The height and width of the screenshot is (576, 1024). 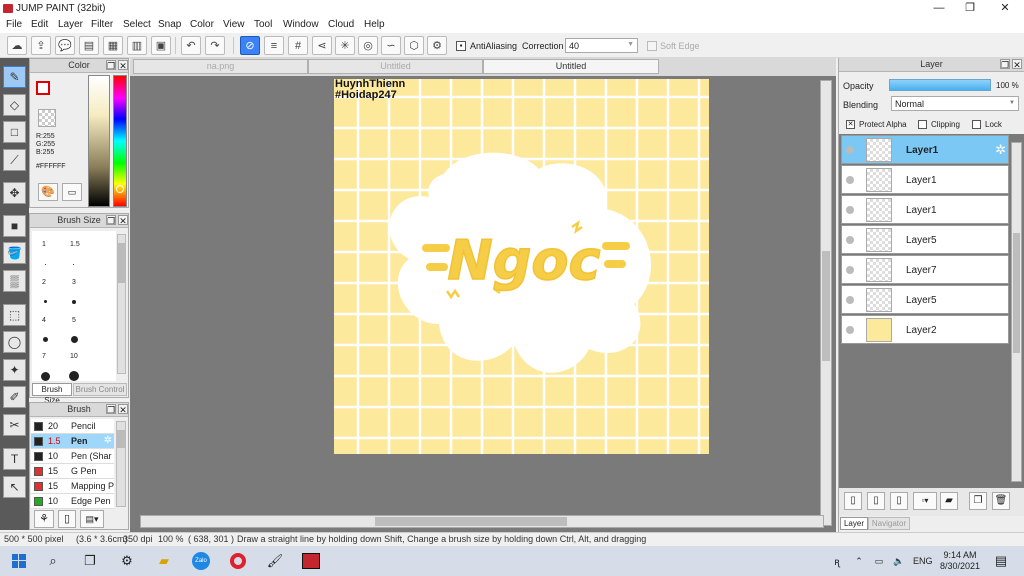 I want to click on clock: 9:14 AM 8/30/2021, so click(x=960, y=561).